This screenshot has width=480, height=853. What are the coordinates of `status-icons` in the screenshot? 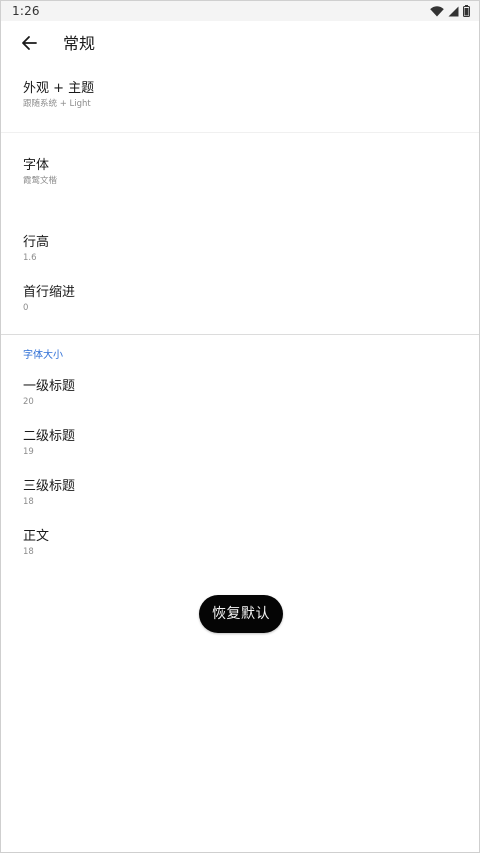 It's located at (450, 11).